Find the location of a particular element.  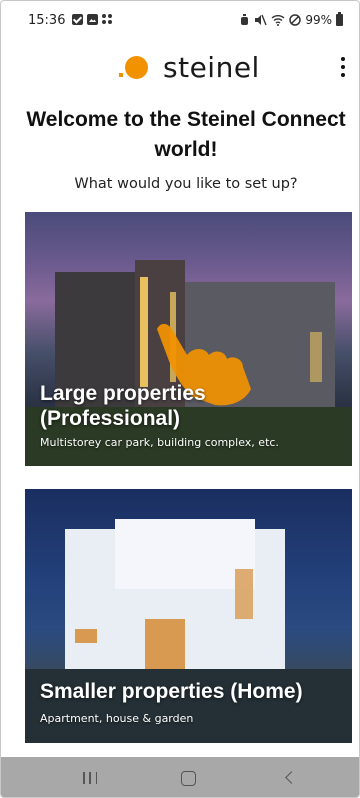

status-bar: 15:36 99% is located at coordinates (180, 20).